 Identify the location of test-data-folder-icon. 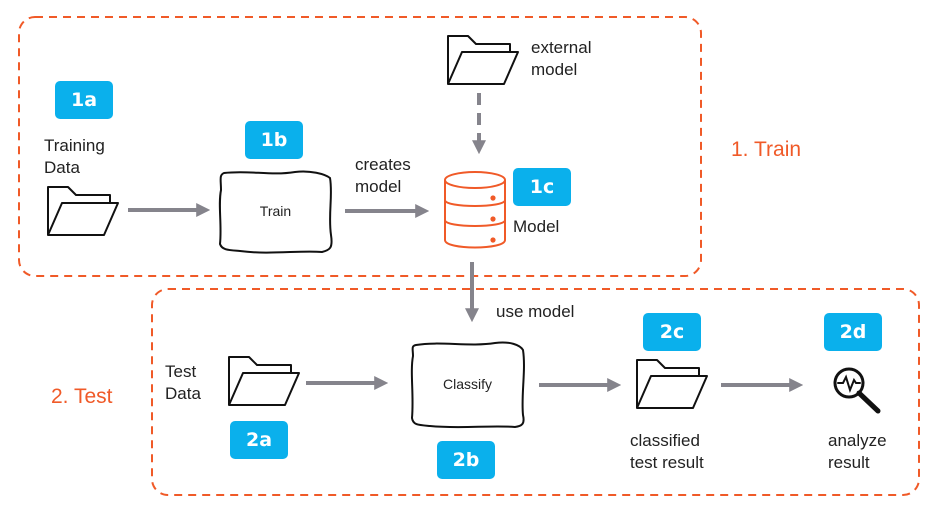
(264, 381).